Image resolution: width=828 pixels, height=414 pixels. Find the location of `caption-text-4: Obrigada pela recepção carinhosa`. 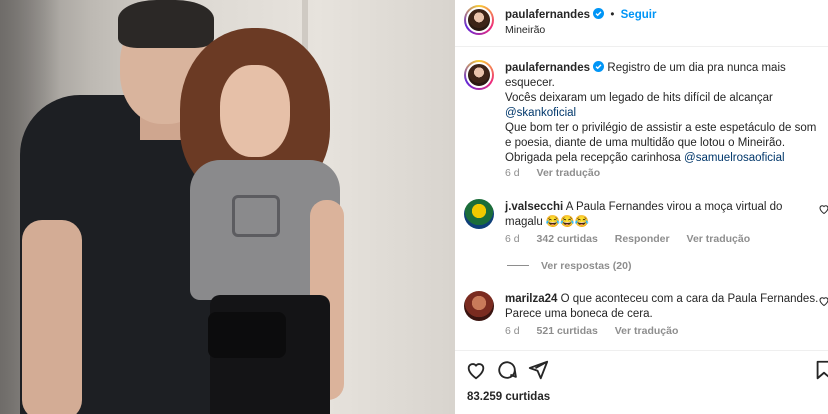

caption-text-4: Obrigada pela recepção carinhosa is located at coordinates (593, 158).